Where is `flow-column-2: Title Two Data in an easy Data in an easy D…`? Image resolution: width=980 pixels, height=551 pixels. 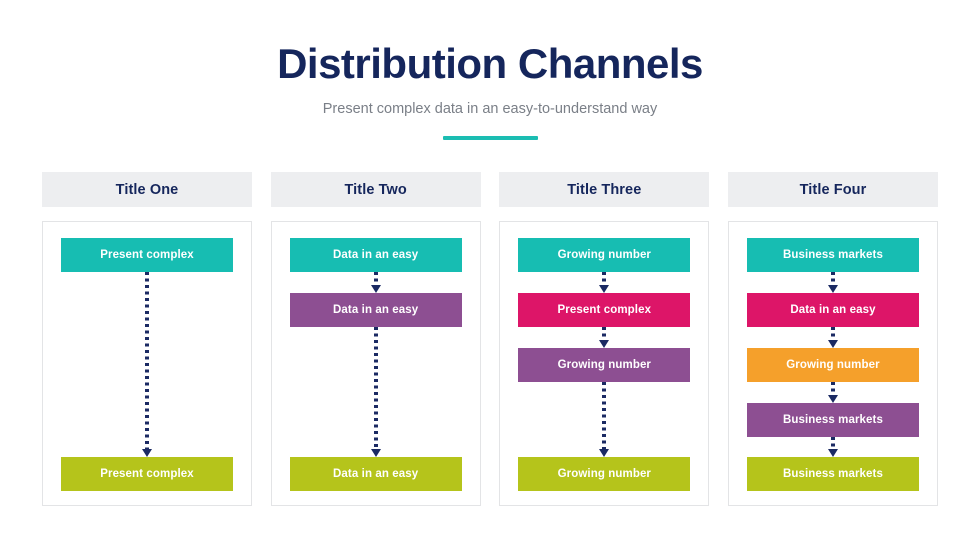
flow-column-2: Title Two Data in an easy Data in an easy D… is located at coordinates (375, 339).